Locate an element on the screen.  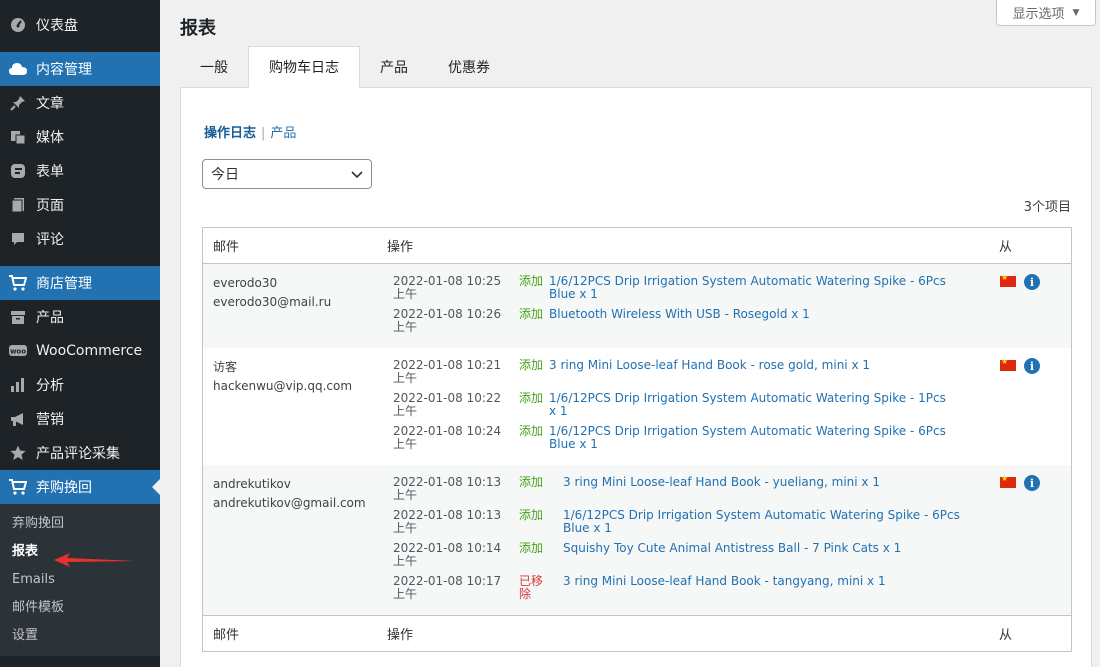
submenu-abandoned: 弃购挽回 is located at coordinates (80, 524).